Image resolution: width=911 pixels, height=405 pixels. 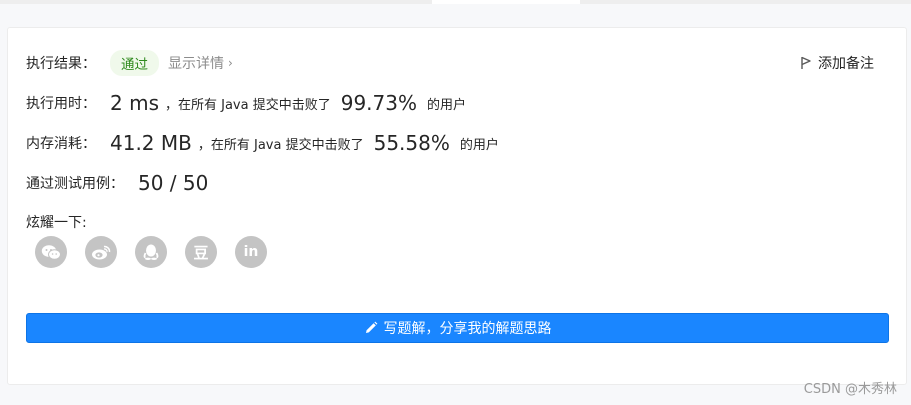 I want to click on runtime-row: 执行用时： 2 ms ，在所有 Java 提交中击败了 99.73% 的用户, so click(x=246, y=103).